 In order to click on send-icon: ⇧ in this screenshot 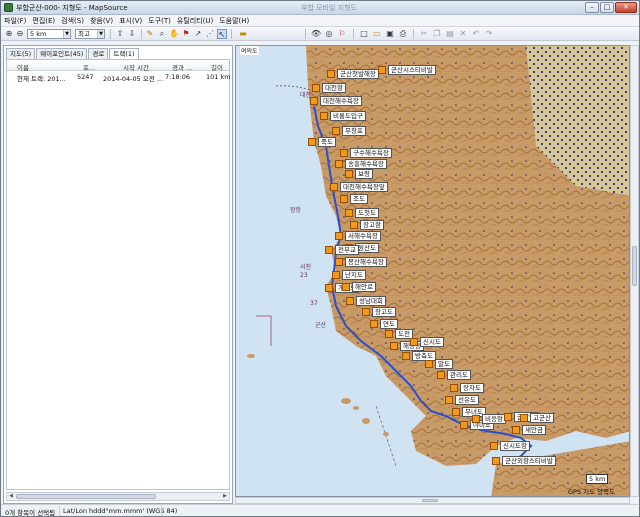, I will do `click(120, 34)`.